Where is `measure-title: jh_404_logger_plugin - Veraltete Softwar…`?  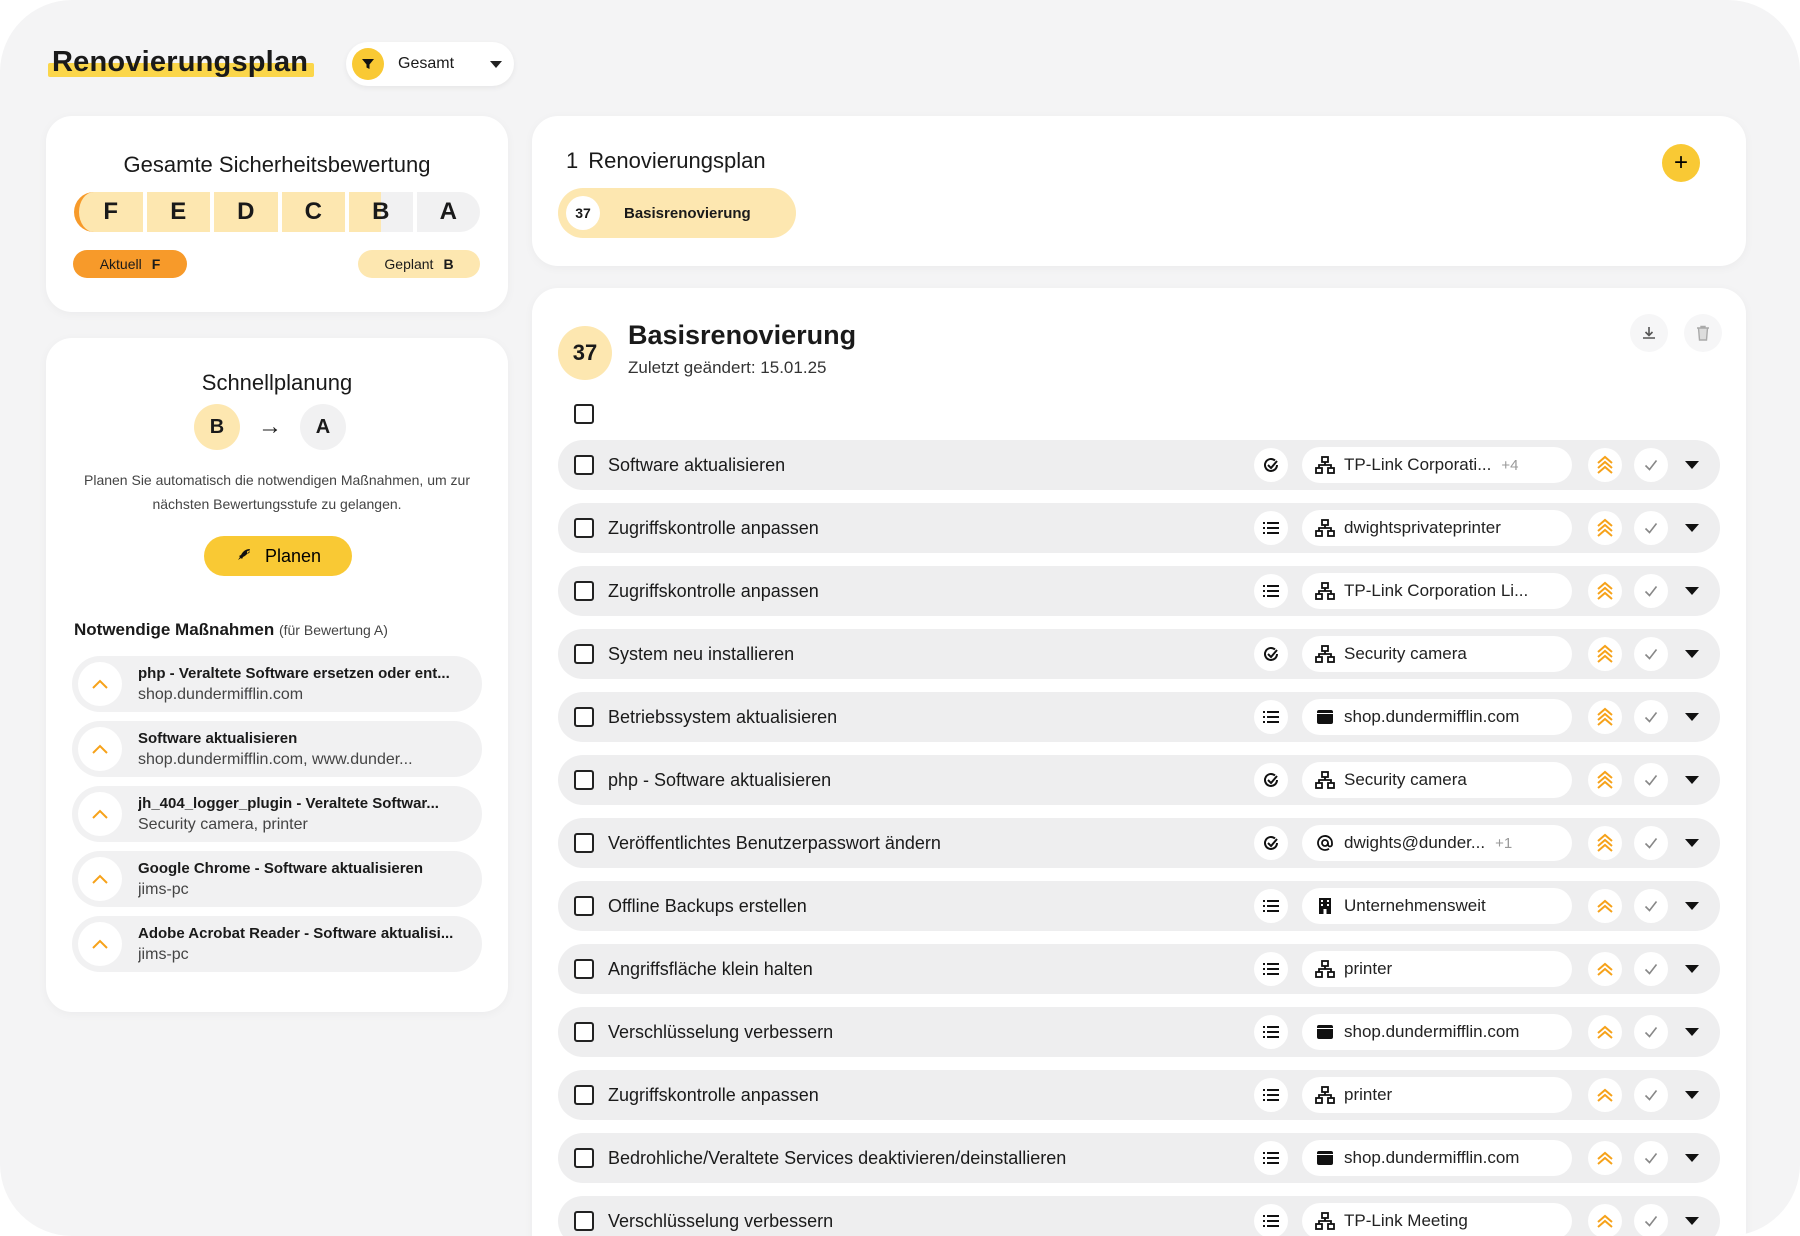
measure-title: jh_404_logger_plugin - Veraltete Softwar… is located at coordinates (288, 803).